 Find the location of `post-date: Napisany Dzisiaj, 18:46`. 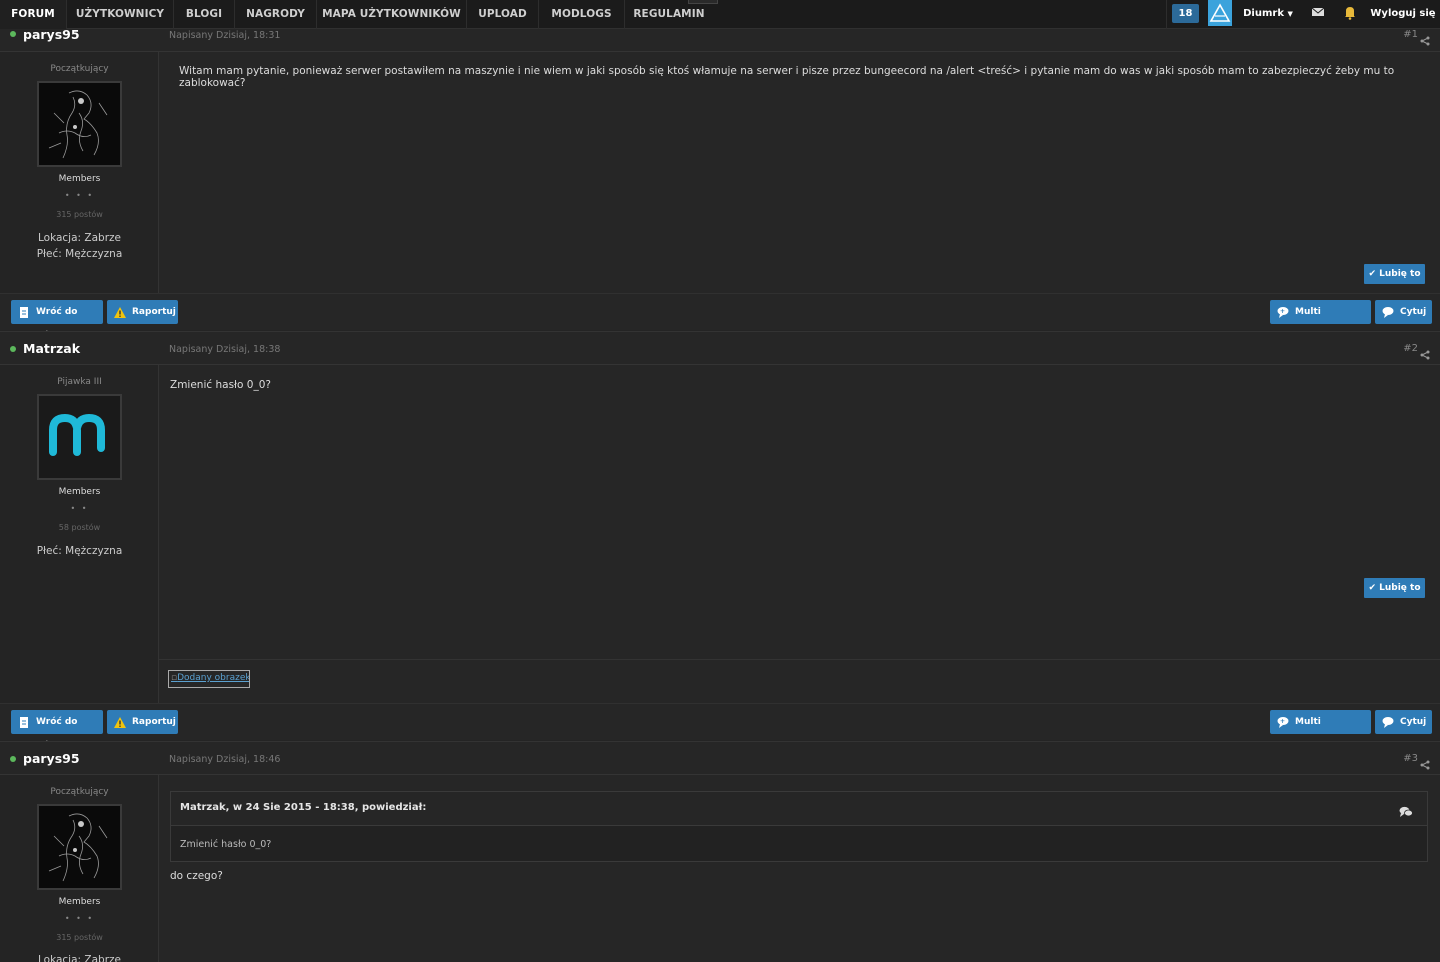

post-date: Napisany Dzisiaj, 18:46 is located at coordinates (225, 759).